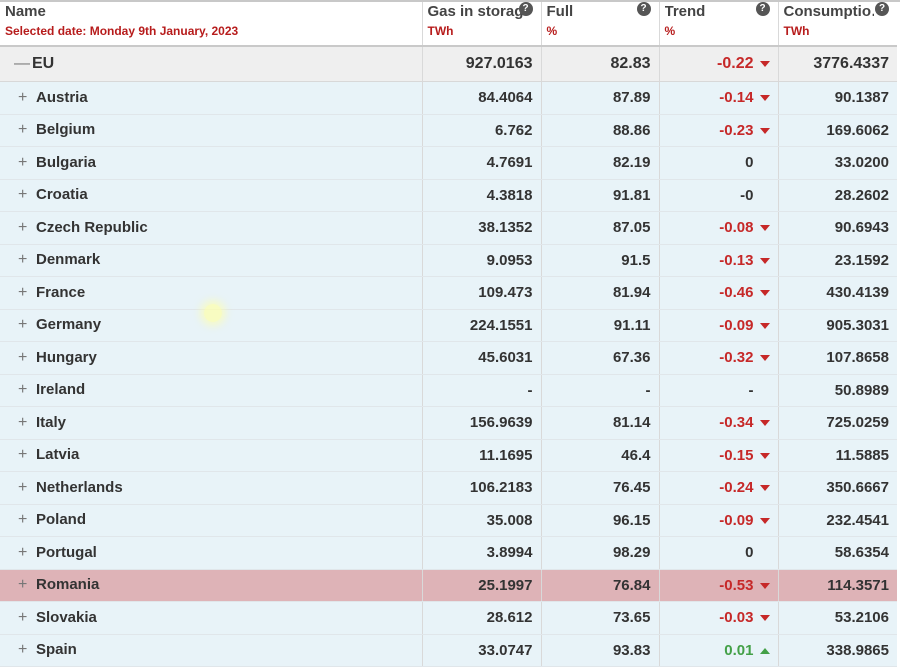  I want to click on country-row: + Spain 33.0747 93.83 0.01 338.9865, so click(448, 650).